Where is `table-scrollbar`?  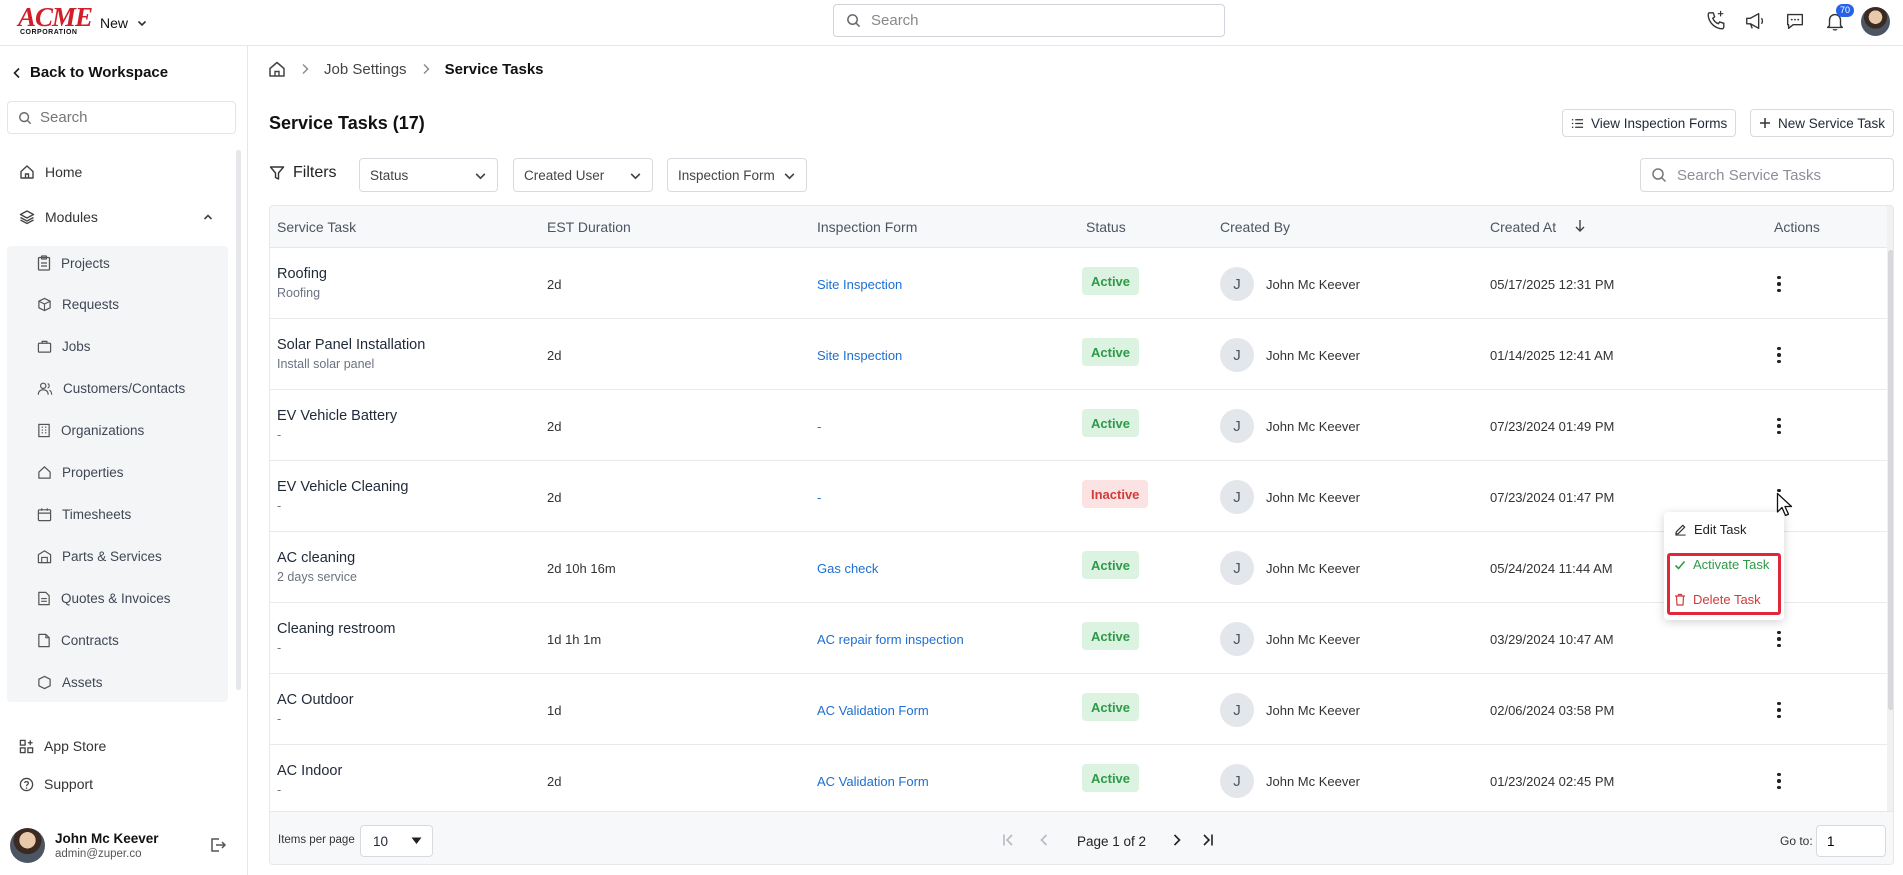
table-scrollbar is located at coordinates (1890, 508).